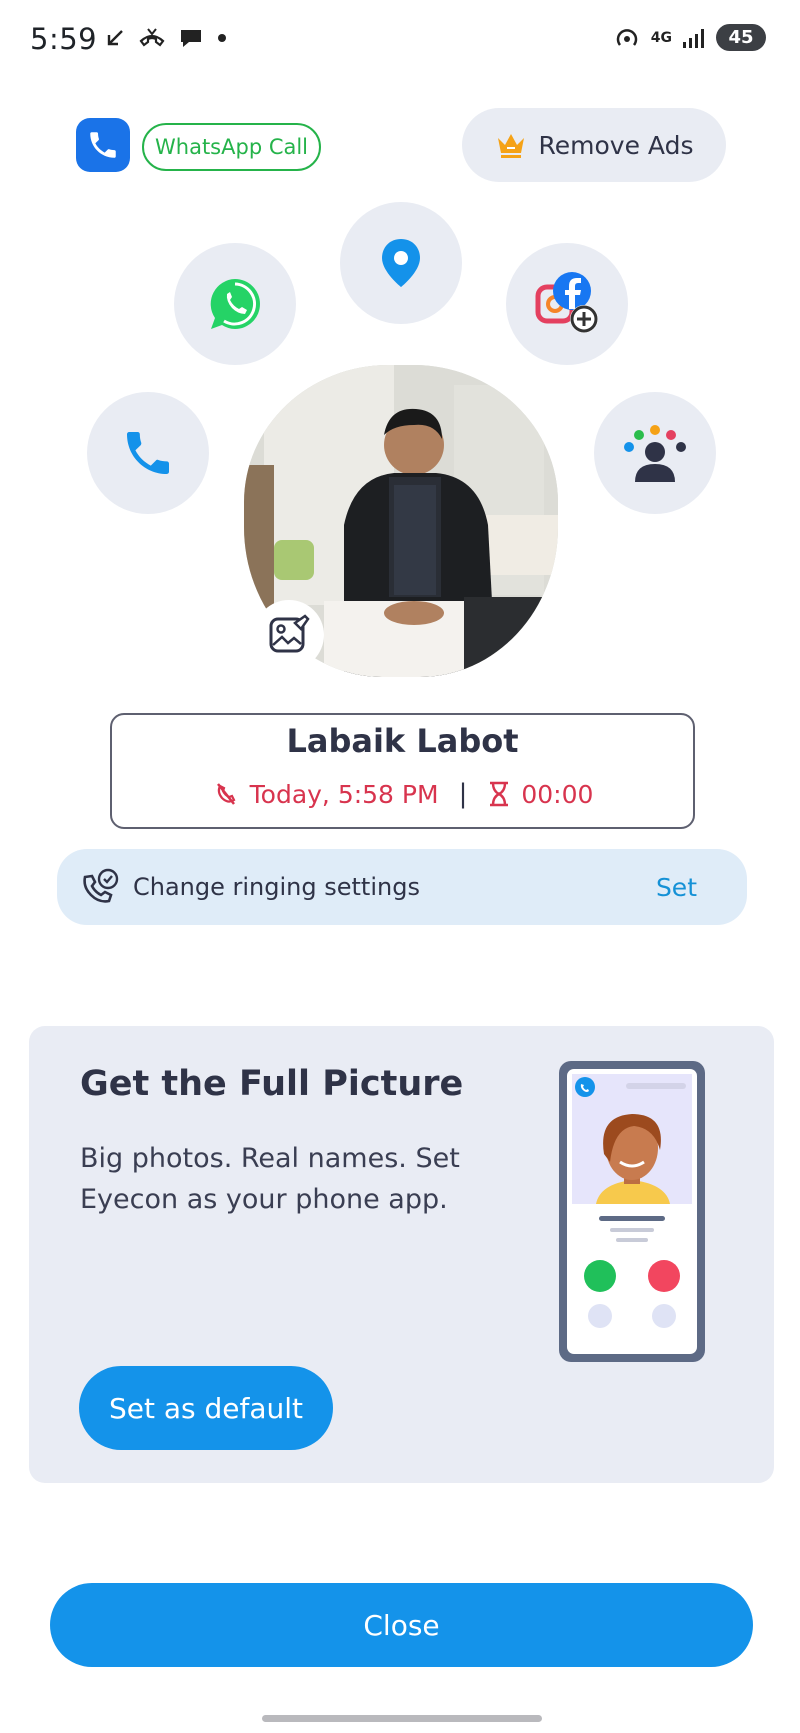 This screenshot has width=800, height=1733. Describe the element at coordinates (344, 794) in the screenshot. I see `call-time: Today, 5:58 PM` at that location.